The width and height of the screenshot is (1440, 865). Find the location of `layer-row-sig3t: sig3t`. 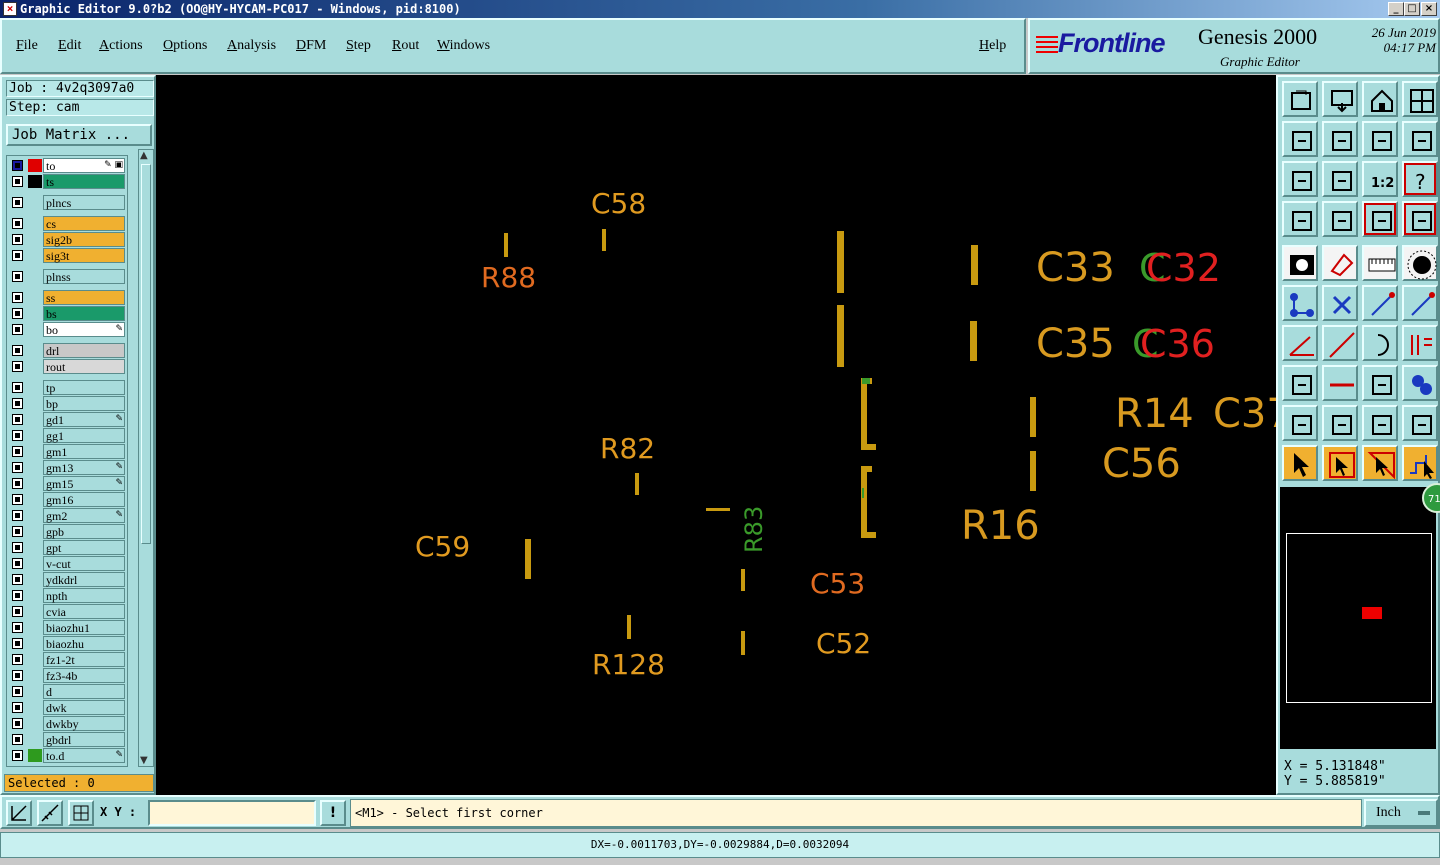

layer-row-sig3t: sig3t is located at coordinates (67, 255).